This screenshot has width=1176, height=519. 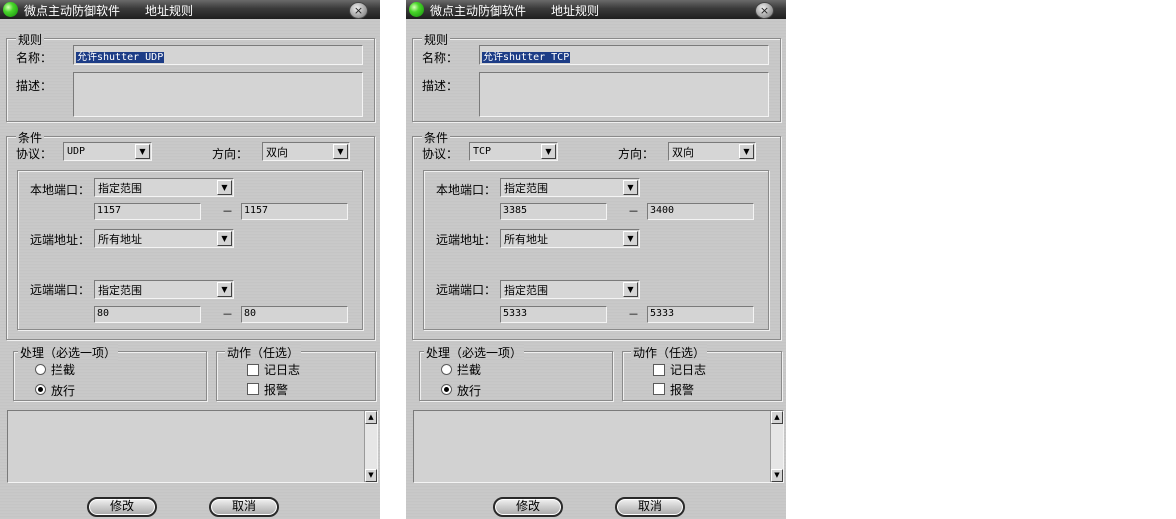 What do you see at coordinates (60, 240) in the screenshot?
I see `remote-address-label: 远端地址：` at bounding box center [60, 240].